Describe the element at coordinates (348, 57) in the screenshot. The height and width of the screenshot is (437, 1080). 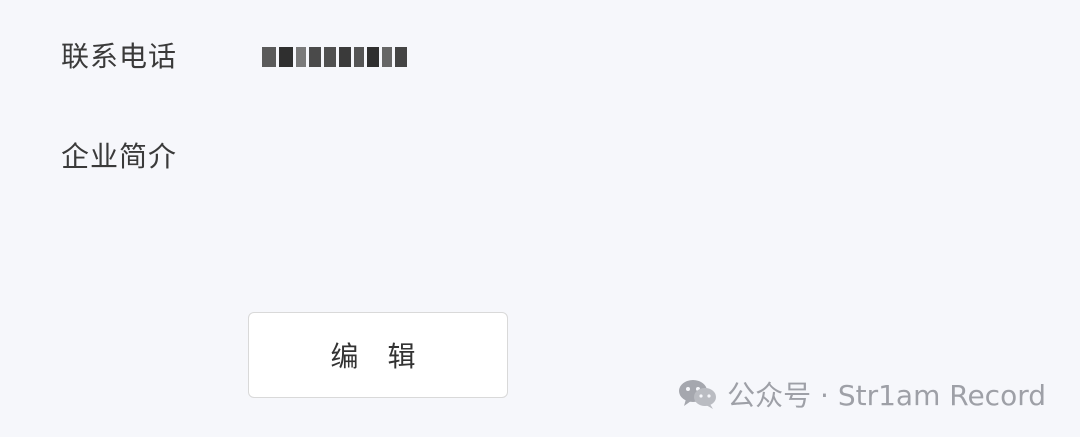
I see `masked-phone-value` at that location.